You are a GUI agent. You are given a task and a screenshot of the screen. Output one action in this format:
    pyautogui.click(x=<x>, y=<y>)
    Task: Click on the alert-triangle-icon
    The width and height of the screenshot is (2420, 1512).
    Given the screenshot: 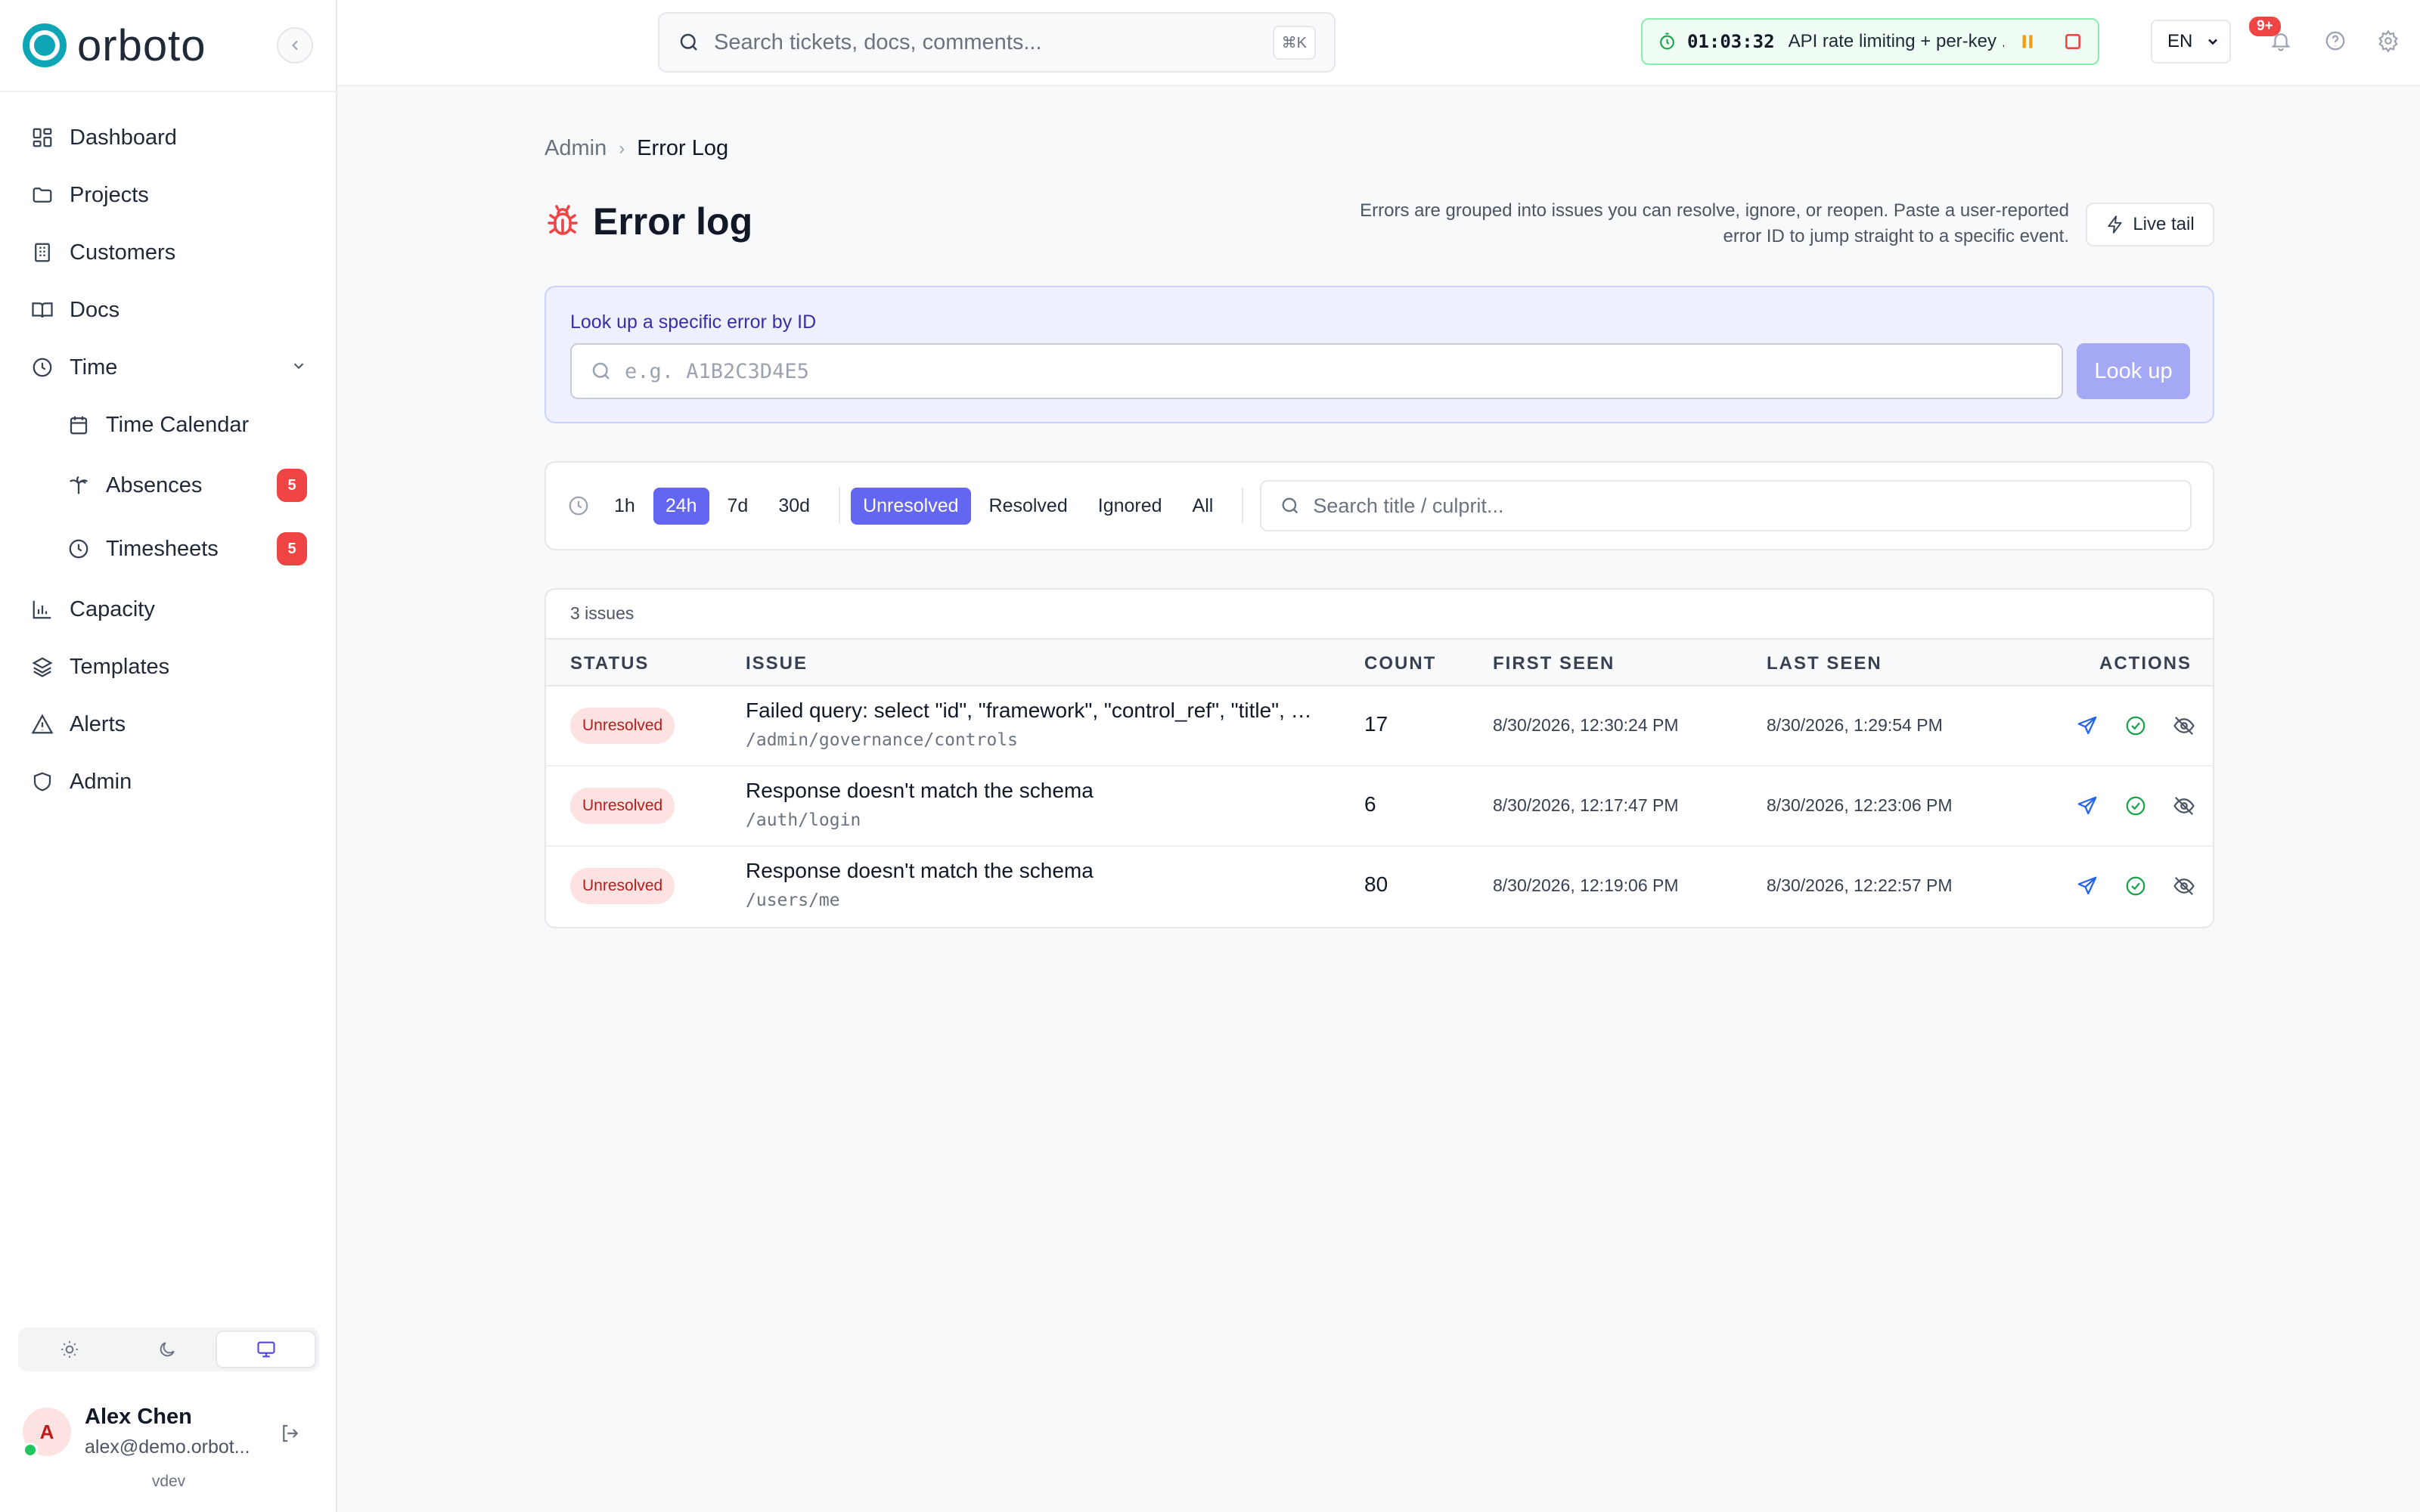 What is the action you would take?
    pyautogui.click(x=42, y=724)
    